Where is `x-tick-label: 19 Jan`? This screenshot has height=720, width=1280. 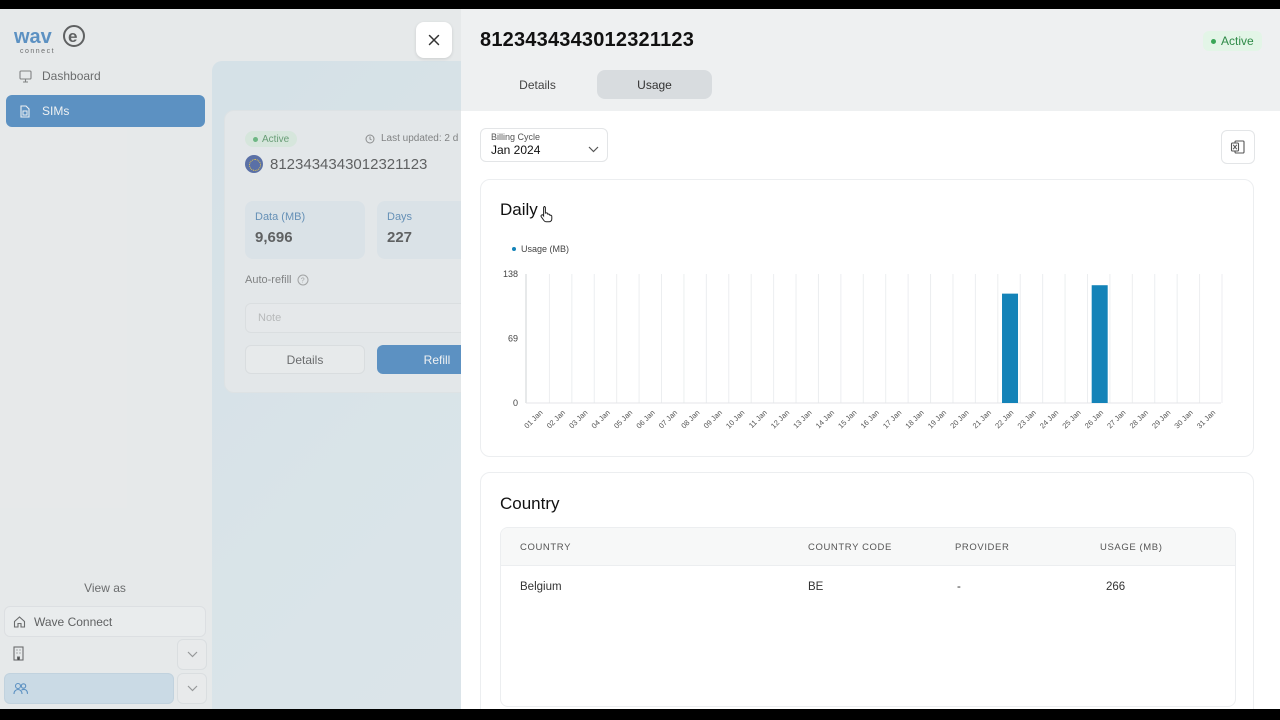 x-tick-label: 19 Jan is located at coordinates (937, 419).